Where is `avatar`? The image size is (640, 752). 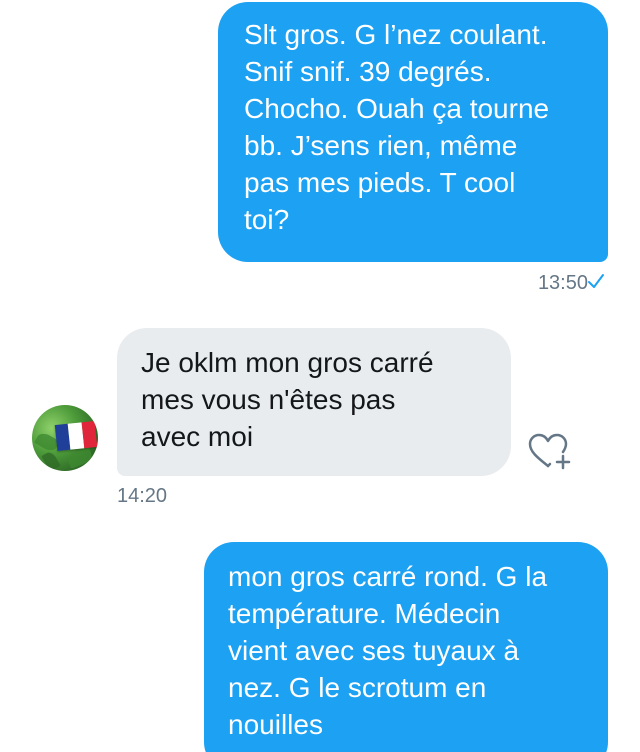
avatar is located at coordinates (65, 438).